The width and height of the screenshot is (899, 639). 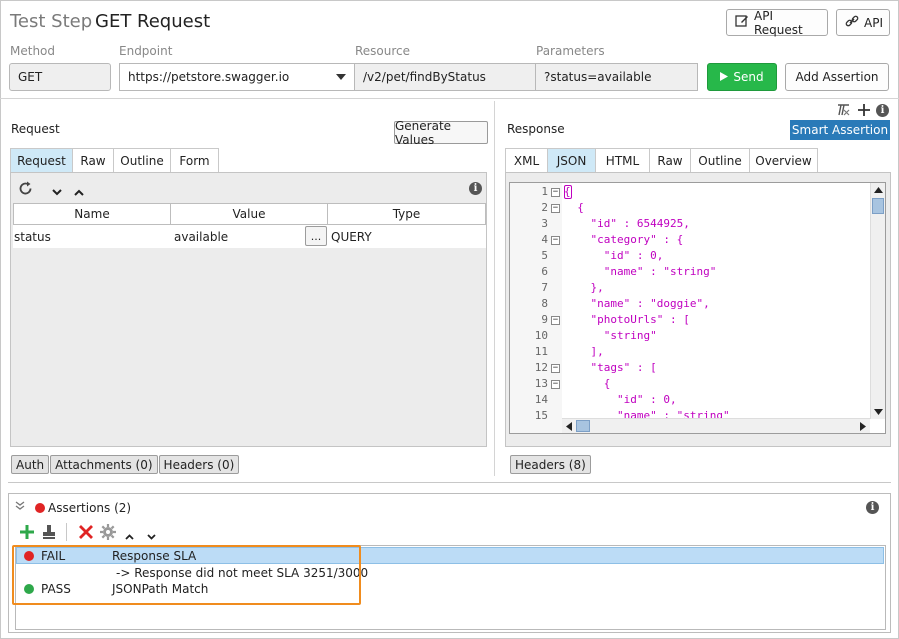 What do you see at coordinates (104, 464) in the screenshot?
I see `tab-attachments: Attachments (0)` at bounding box center [104, 464].